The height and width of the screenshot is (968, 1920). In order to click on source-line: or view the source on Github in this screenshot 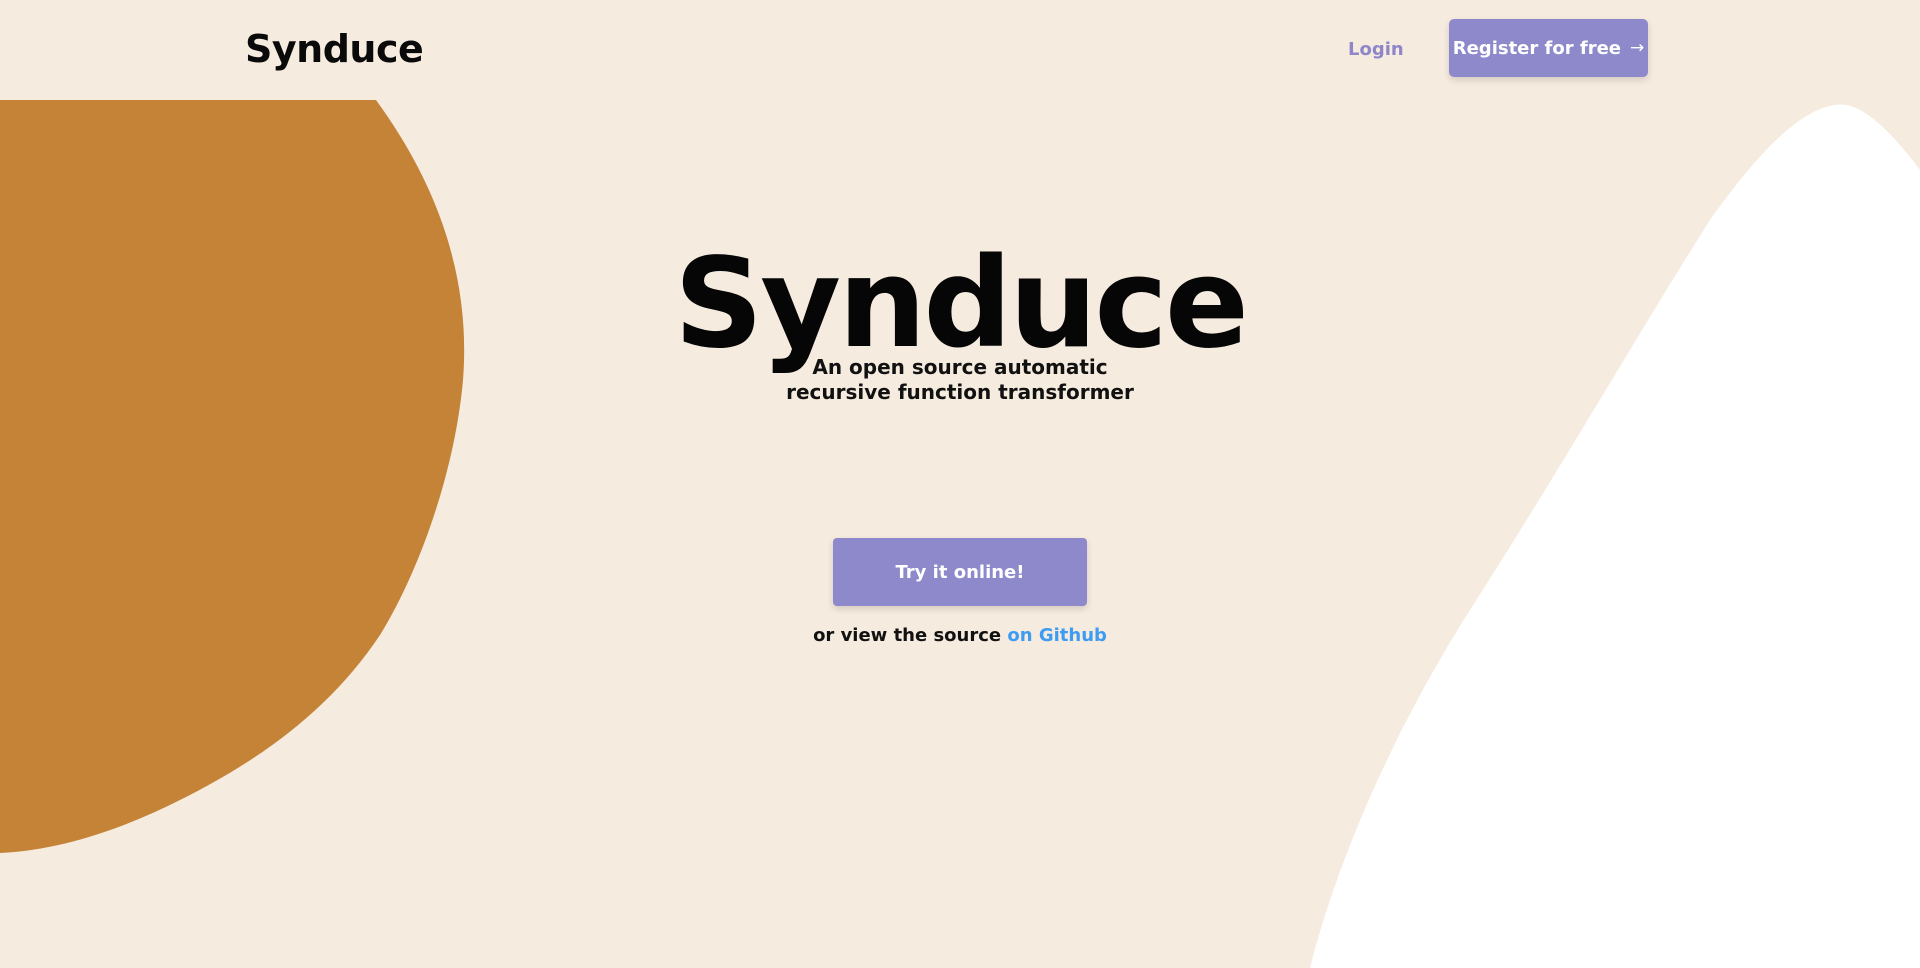, I will do `click(960, 636)`.